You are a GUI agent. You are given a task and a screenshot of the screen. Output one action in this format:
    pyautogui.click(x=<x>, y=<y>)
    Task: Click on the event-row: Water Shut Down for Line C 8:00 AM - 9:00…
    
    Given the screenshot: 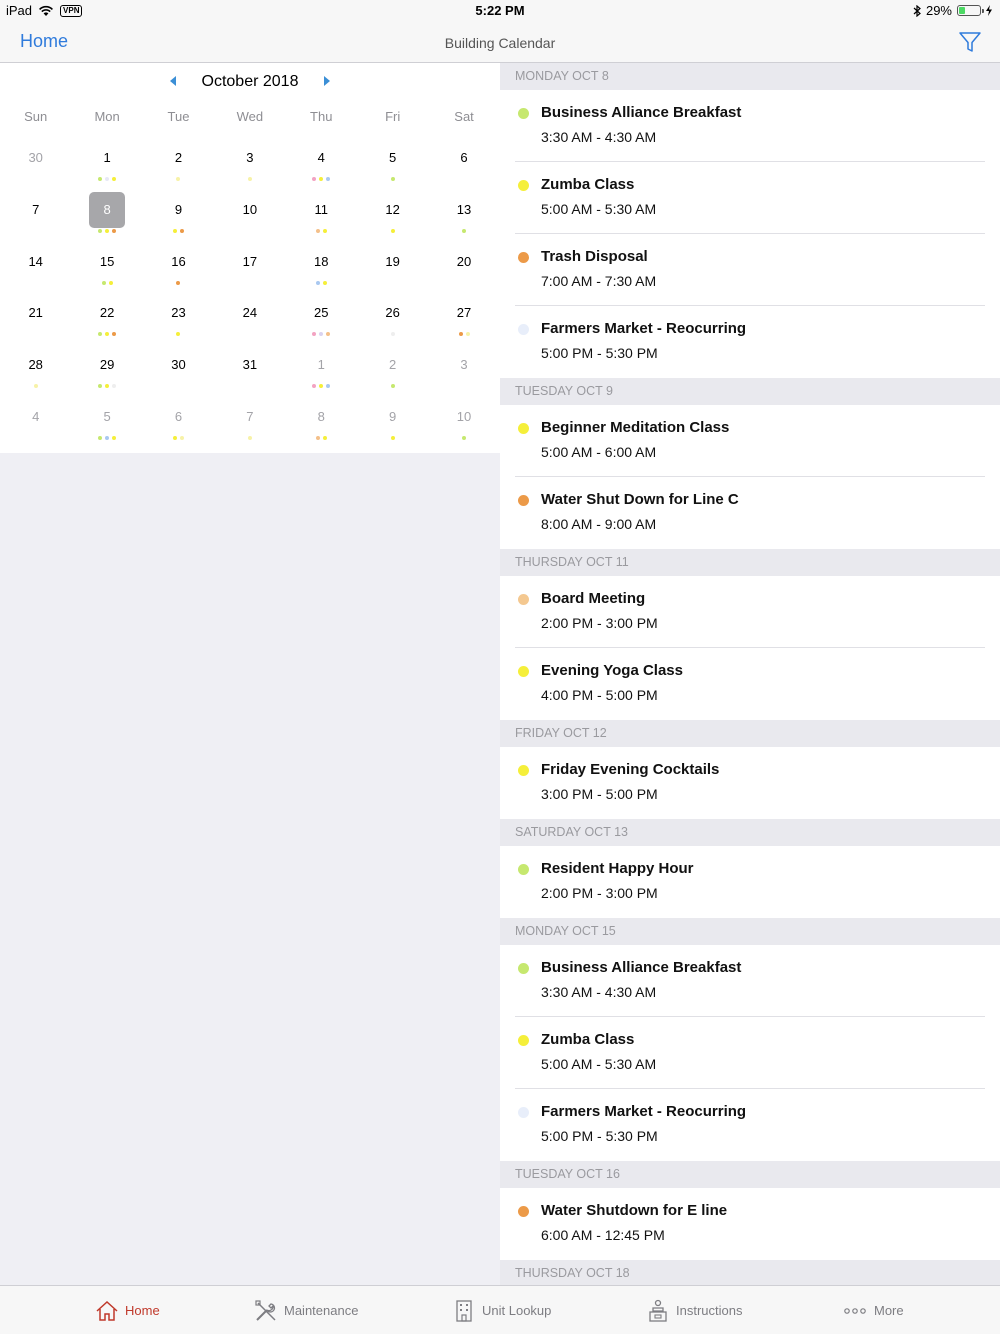 What is the action you would take?
    pyautogui.click(x=750, y=513)
    